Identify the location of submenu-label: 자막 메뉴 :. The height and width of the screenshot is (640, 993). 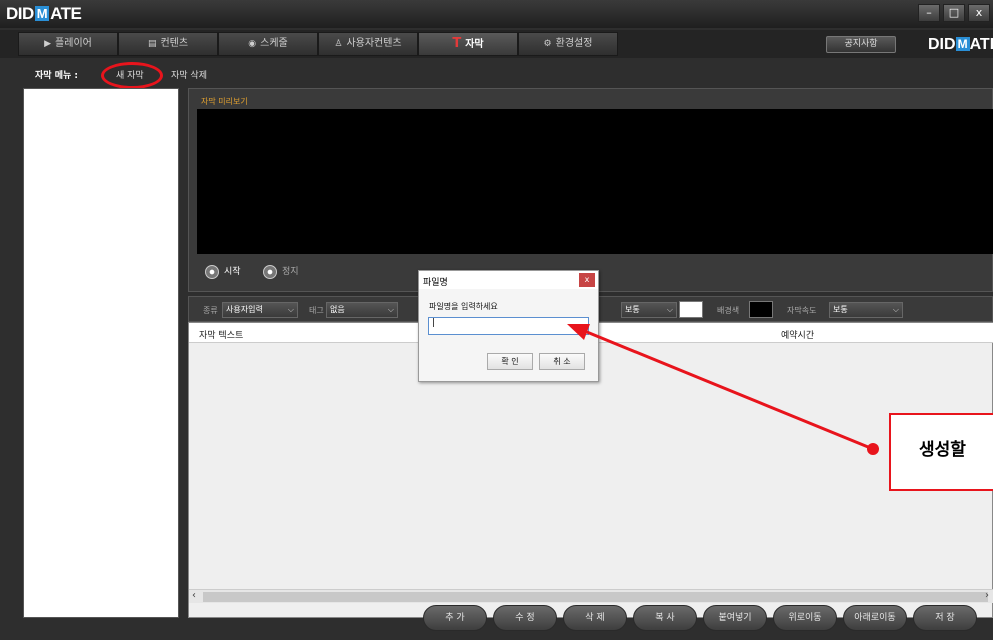
(56, 76).